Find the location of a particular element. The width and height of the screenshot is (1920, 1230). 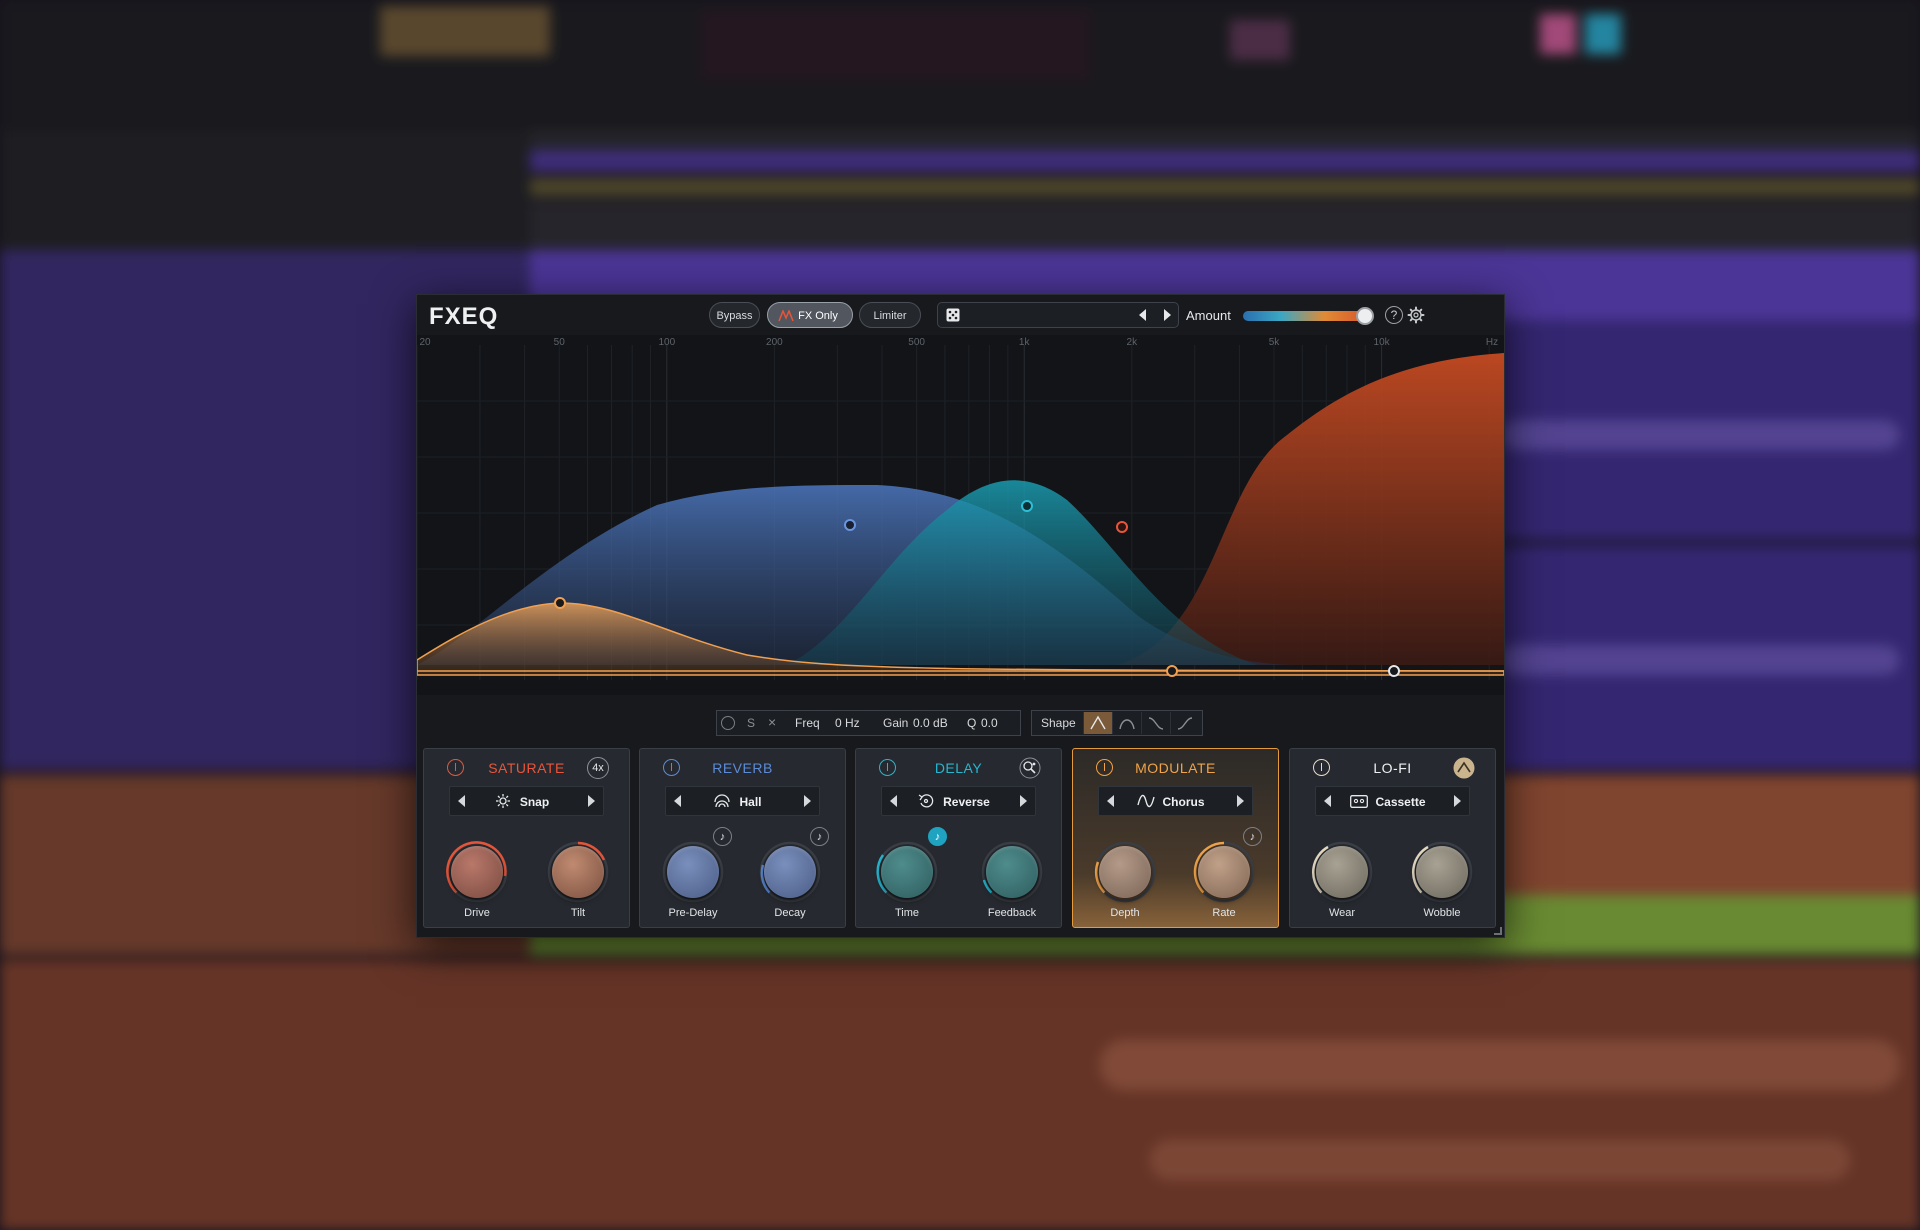

lofi-next-icon is located at coordinates (1457, 801).